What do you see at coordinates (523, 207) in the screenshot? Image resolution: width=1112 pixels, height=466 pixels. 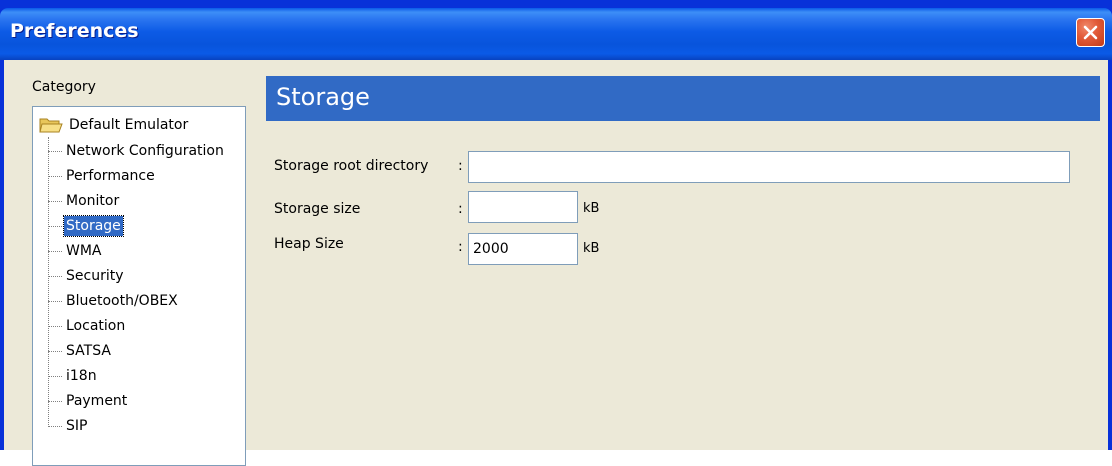 I see `storage-size-input` at bounding box center [523, 207].